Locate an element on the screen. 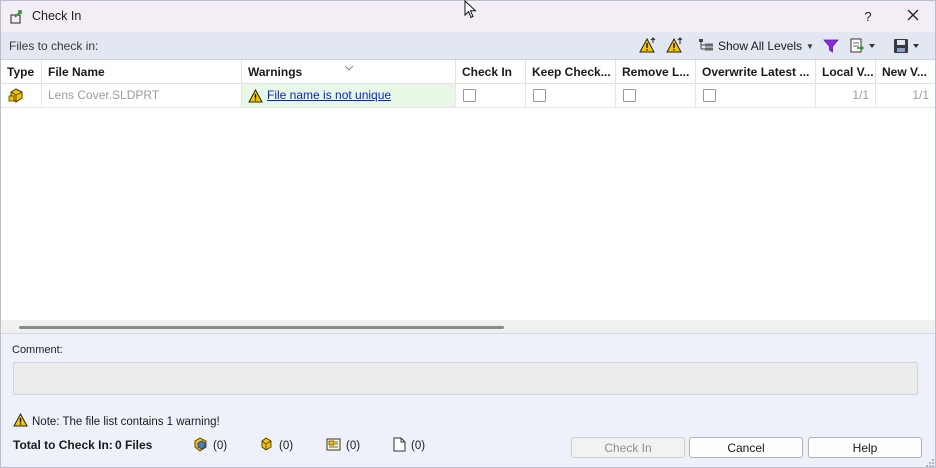 Image resolution: width=936 pixels, height=468 pixels. part-file-icon is located at coordinates (16, 97).